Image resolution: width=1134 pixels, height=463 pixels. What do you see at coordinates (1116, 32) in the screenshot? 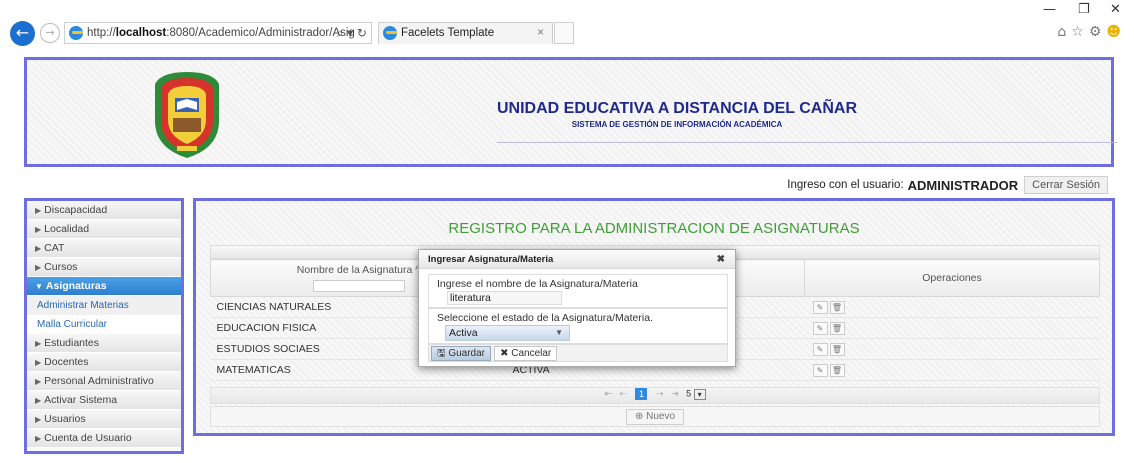
I see `smiley-icon: ☻` at bounding box center [1116, 32].